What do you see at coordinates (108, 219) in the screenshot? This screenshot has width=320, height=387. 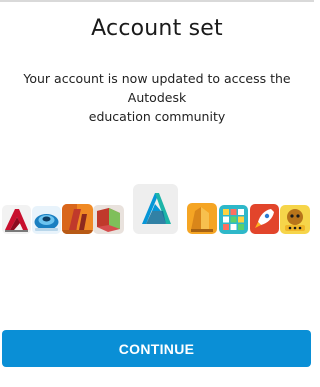 I see `revit-icon` at bounding box center [108, 219].